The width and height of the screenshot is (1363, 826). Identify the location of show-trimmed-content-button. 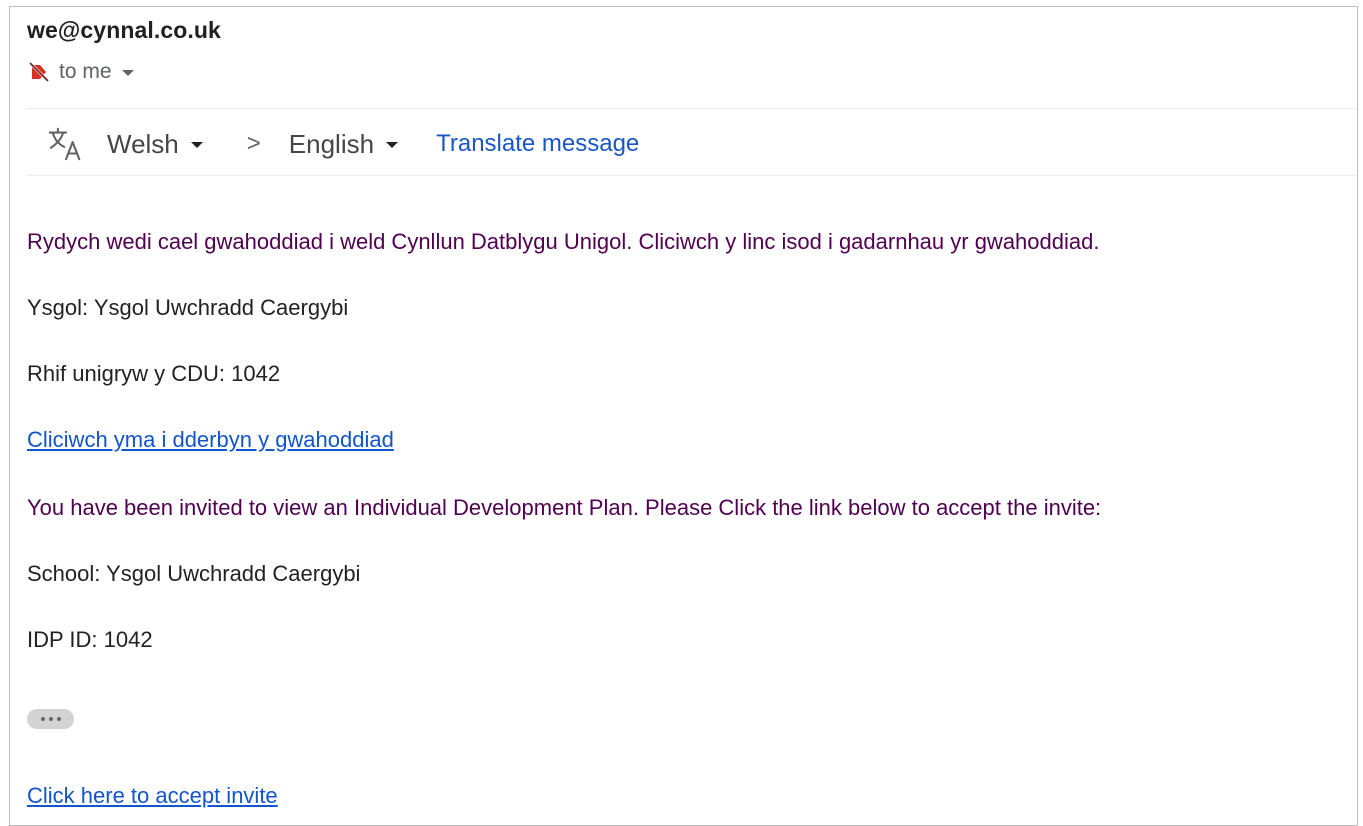
(50, 719).